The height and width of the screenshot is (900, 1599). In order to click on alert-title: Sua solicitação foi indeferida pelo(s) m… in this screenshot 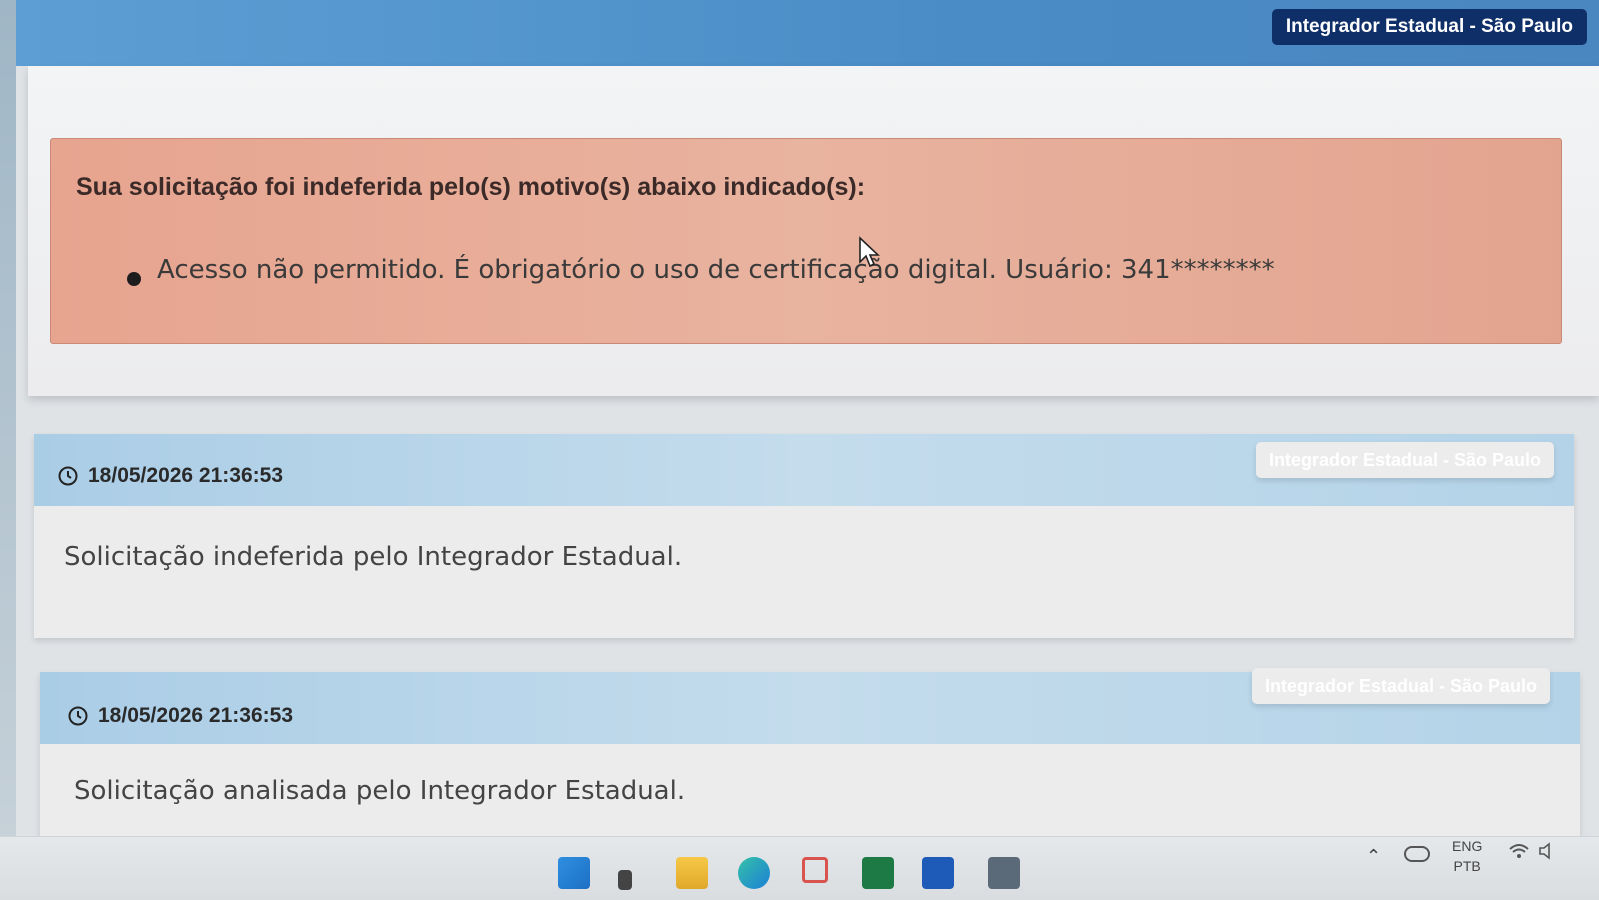, I will do `click(471, 187)`.